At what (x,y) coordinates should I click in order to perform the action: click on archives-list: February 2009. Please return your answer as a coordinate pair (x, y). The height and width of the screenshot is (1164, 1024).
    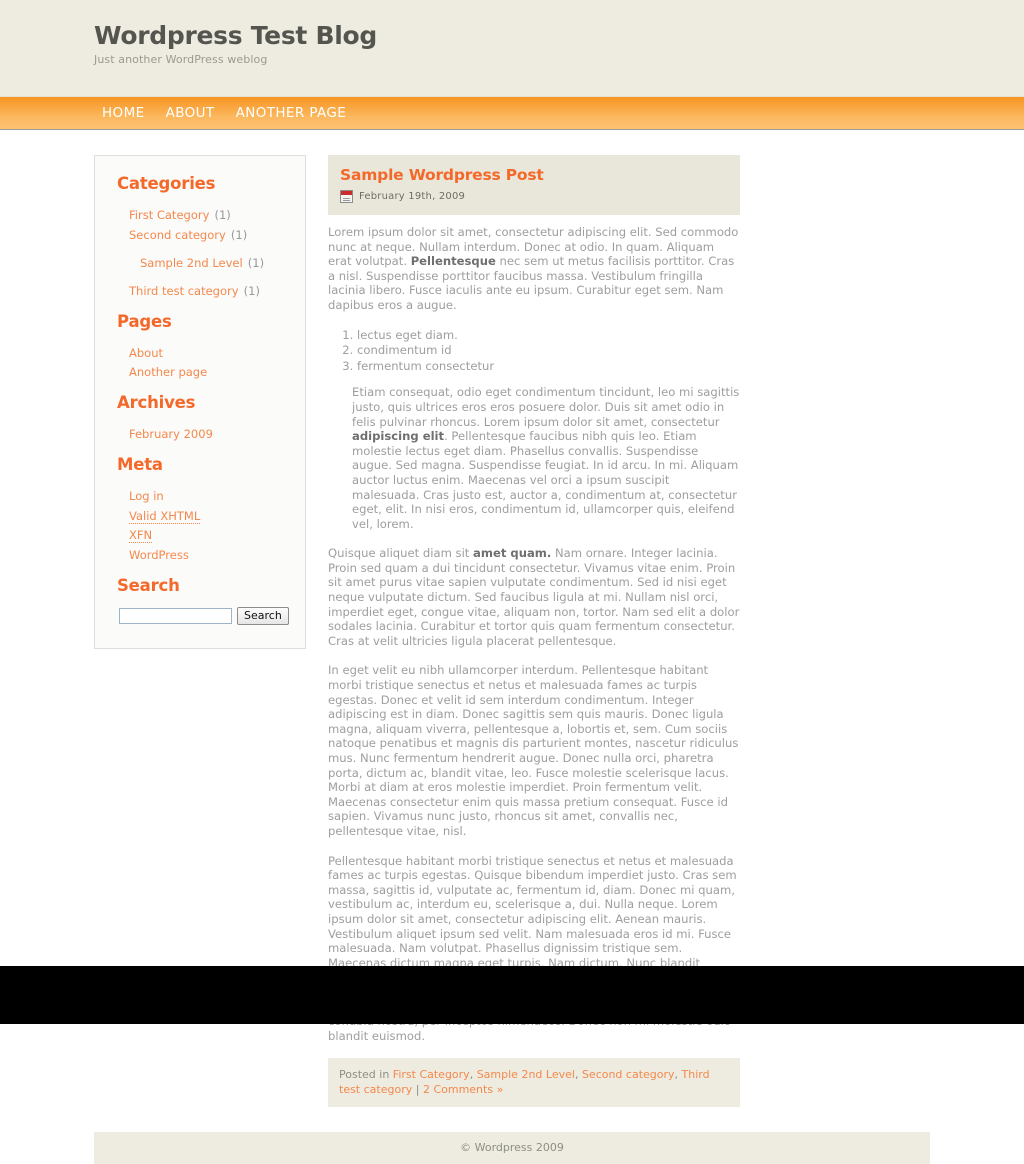
    Looking at the image, I should click on (200, 433).